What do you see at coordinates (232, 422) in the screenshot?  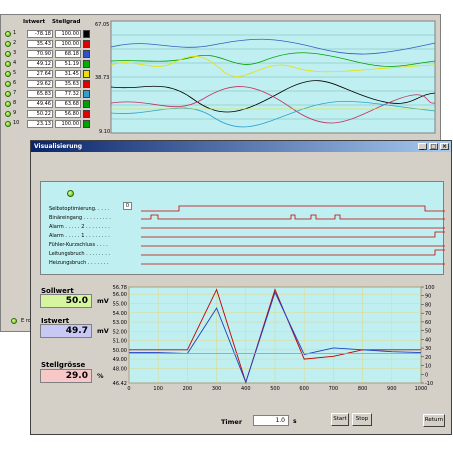 I see `timer-label: Timer` at bounding box center [232, 422].